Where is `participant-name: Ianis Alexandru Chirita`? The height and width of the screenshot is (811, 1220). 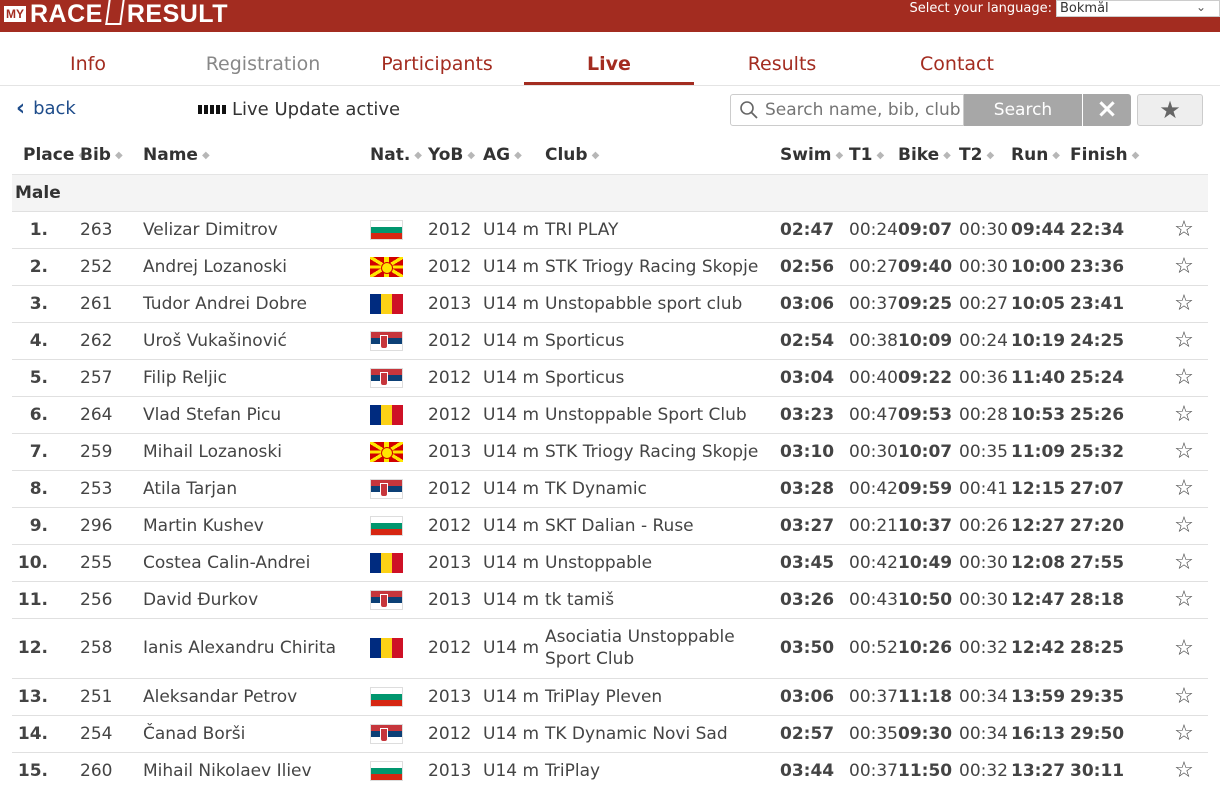
participant-name: Ianis Alexandru Chirita is located at coordinates (256, 647).